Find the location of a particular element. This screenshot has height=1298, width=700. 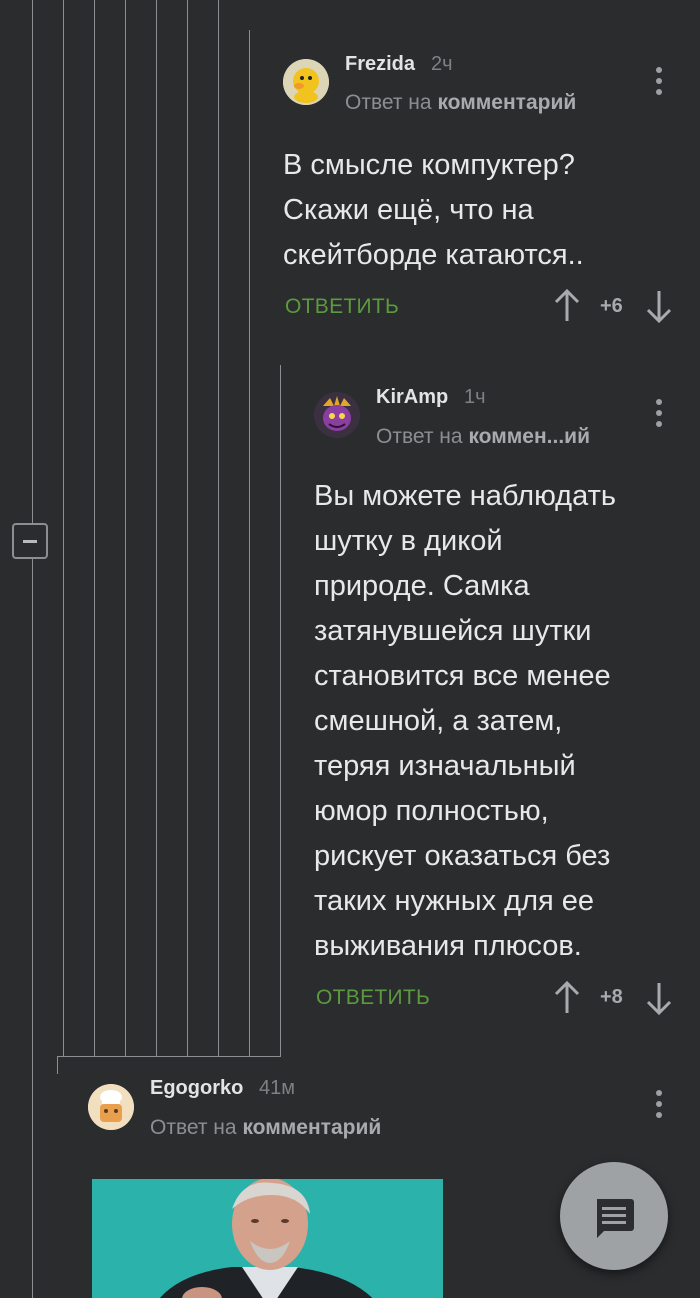

comment-time: 2ч is located at coordinates (442, 64).